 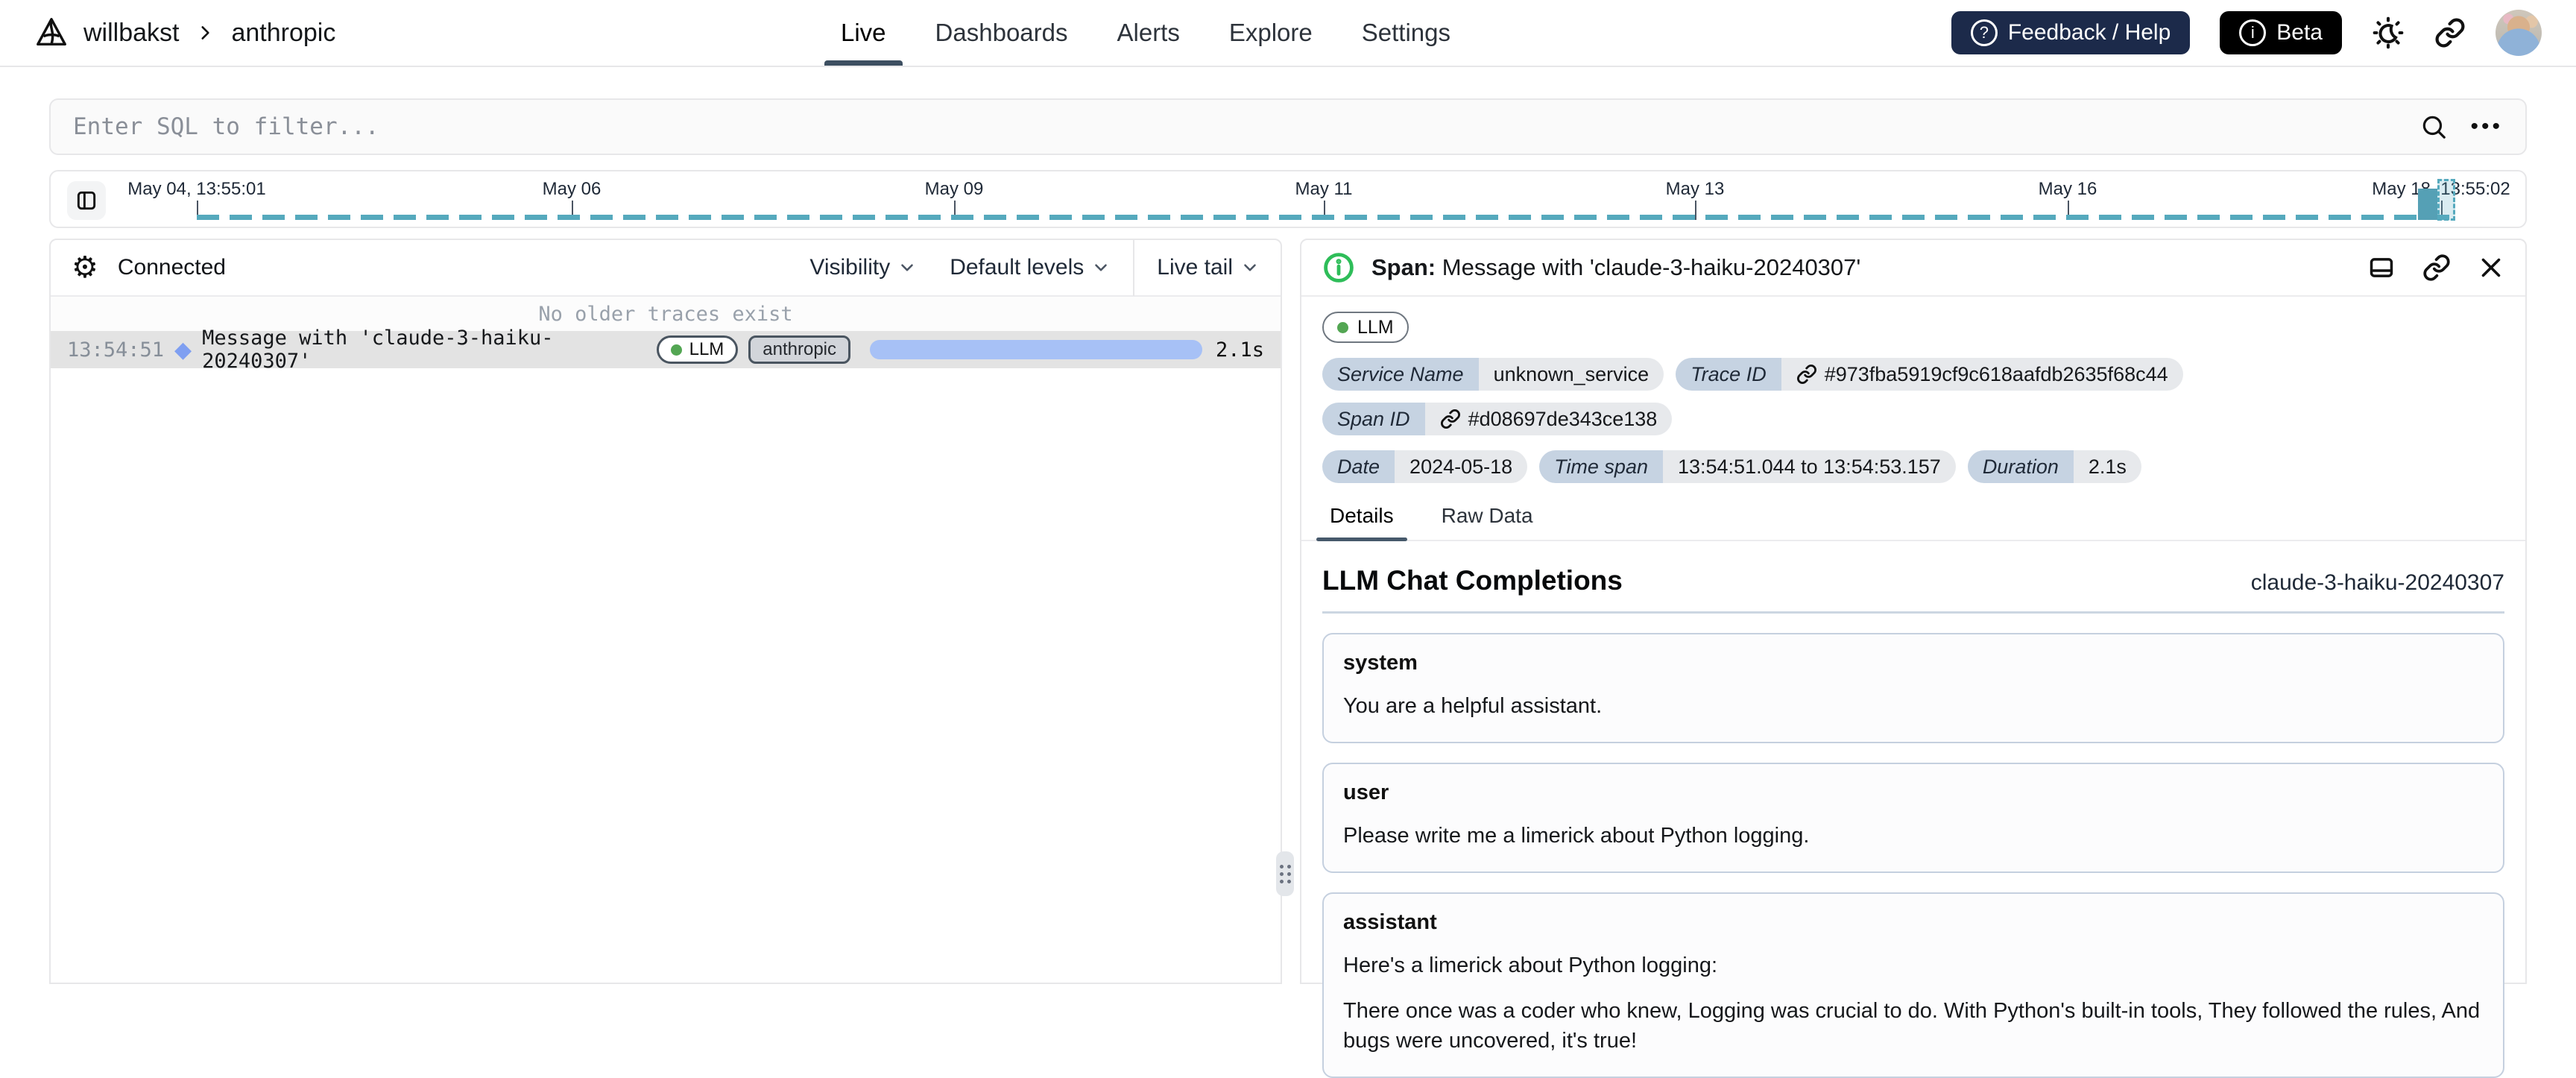 I want to click on main-nav: Live Dashboards Alerts Explore Settings, so click(x=1145, y=33).